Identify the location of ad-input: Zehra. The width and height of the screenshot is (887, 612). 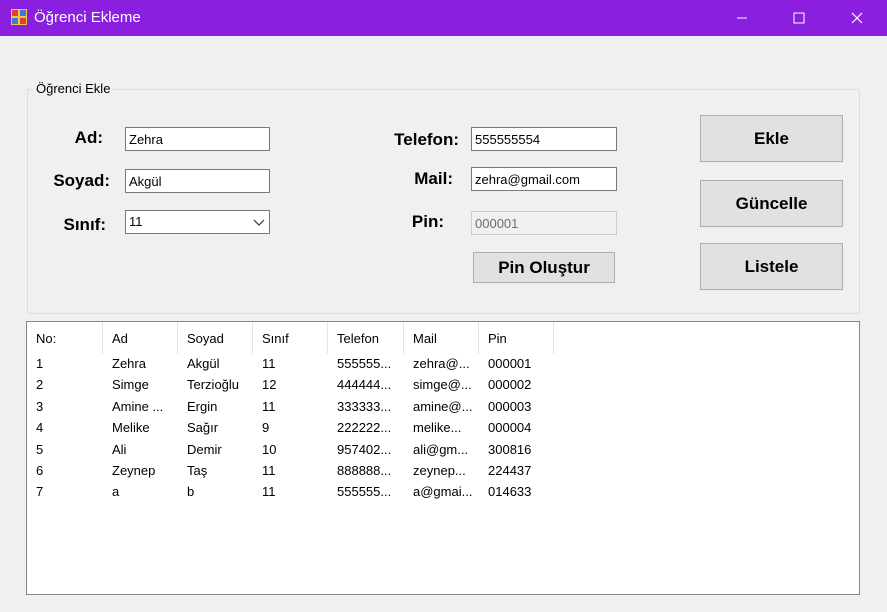
(197, 139).